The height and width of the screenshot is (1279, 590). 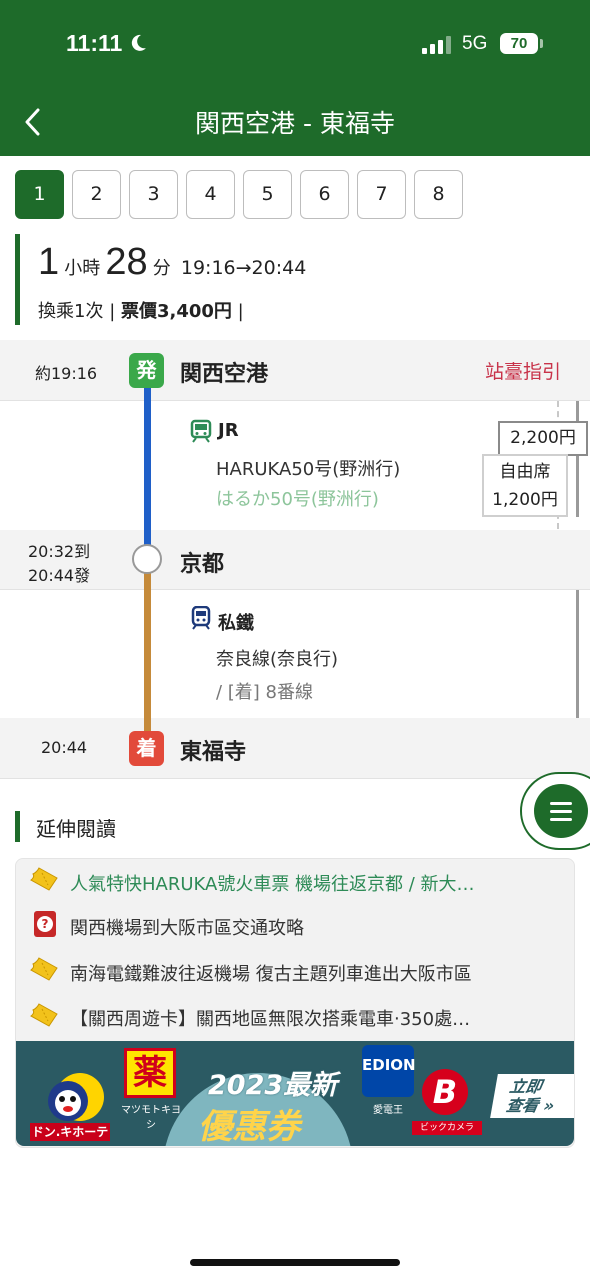 What do you see at coordinates (146, 748) in the screenshot?
I see `arrival-badge: 着` at bounding box center [146, 748].